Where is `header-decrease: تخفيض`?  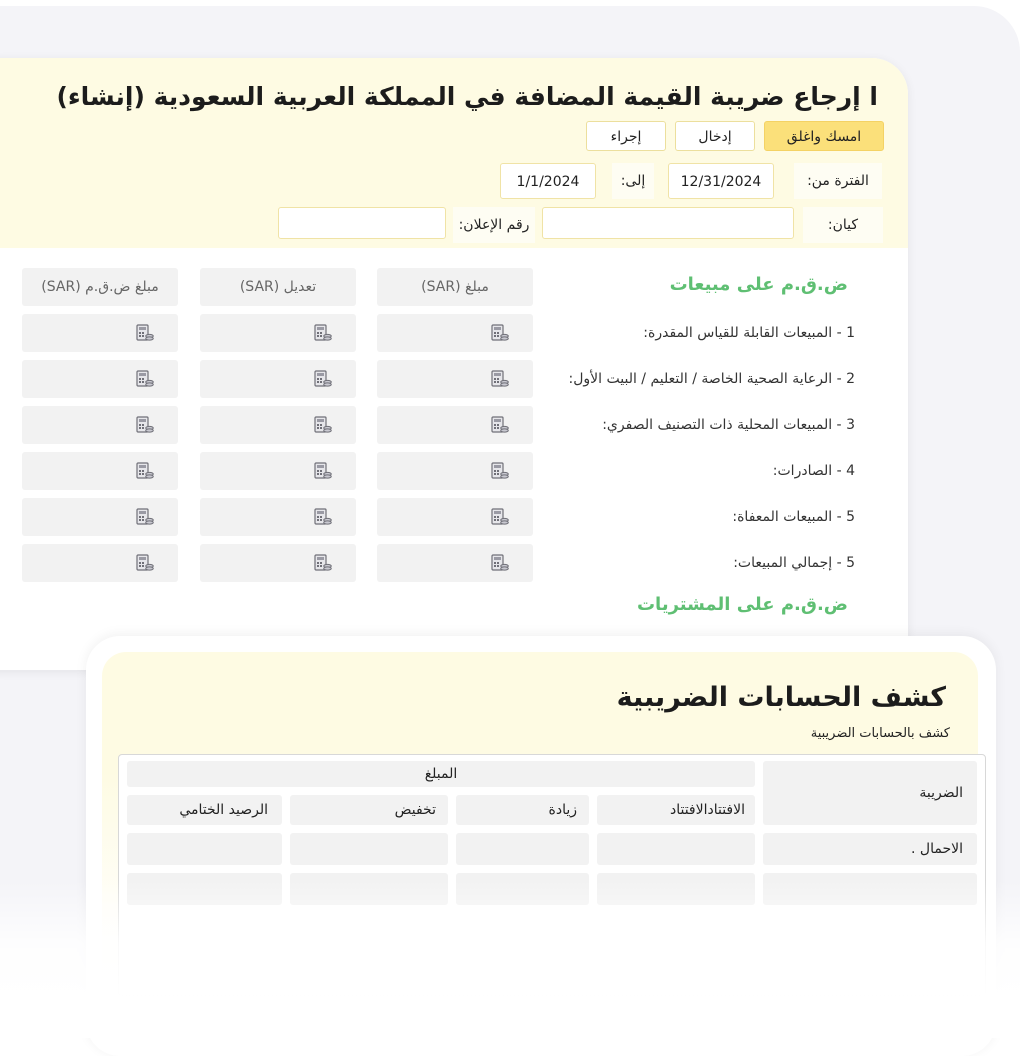 header-decrease: تخفيض is located at coordinates (369, 810).